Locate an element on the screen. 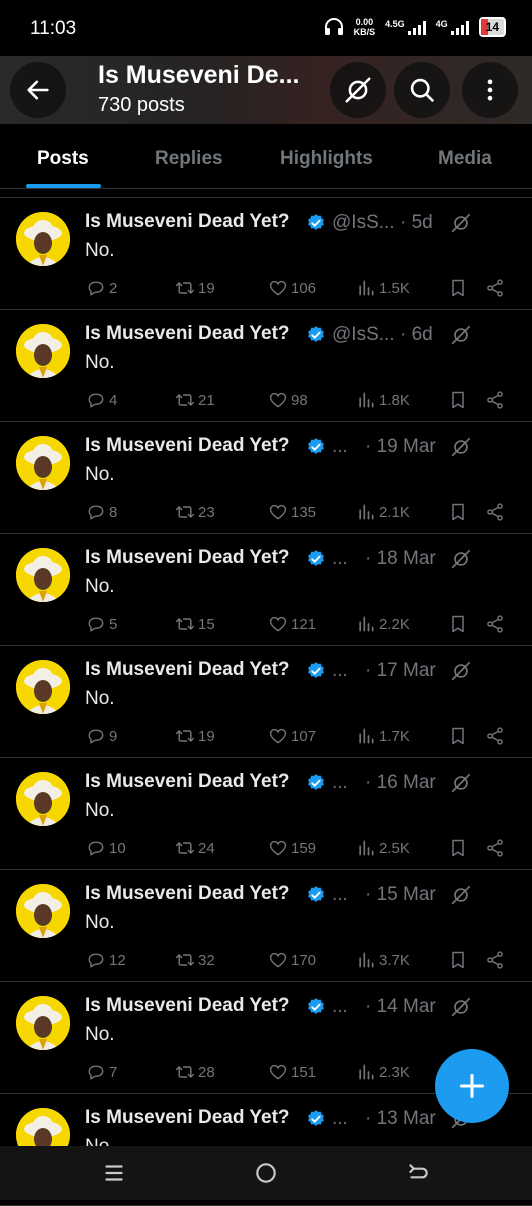 This screenshot has height=1206, width=532. post-actions: 10 24 159 2.5K is located at coordinates (266, 849).